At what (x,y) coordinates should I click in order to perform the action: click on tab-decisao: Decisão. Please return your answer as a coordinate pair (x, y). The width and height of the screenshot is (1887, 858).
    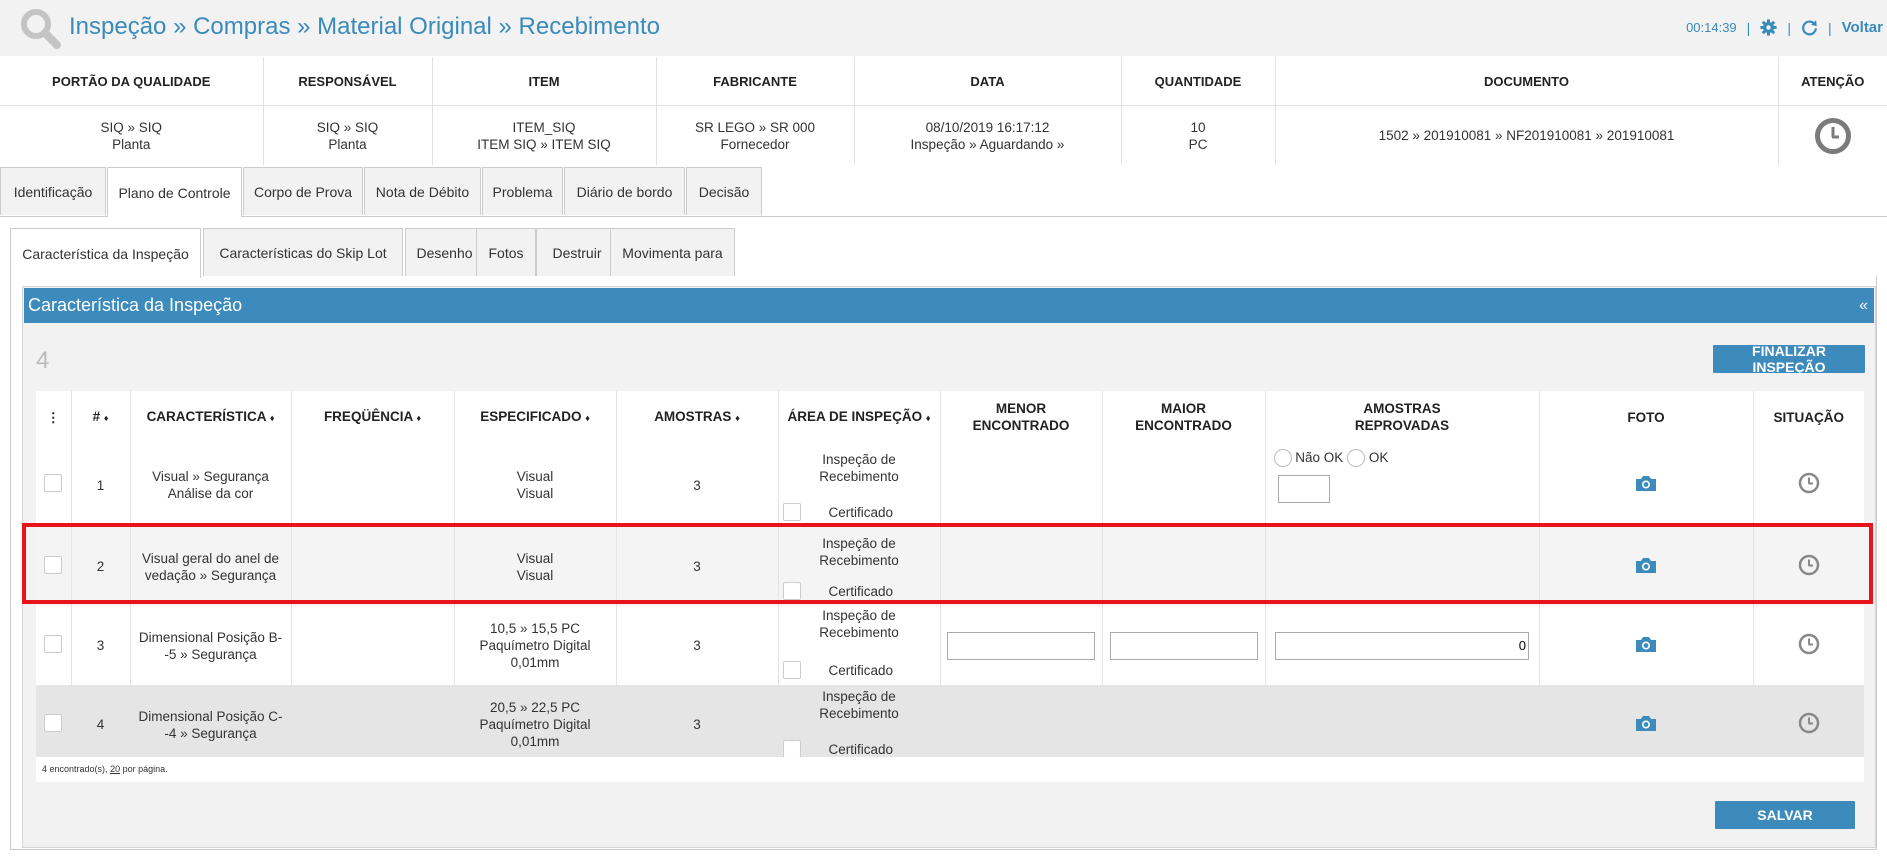
    Looking at the image, I should click on (724, 191).